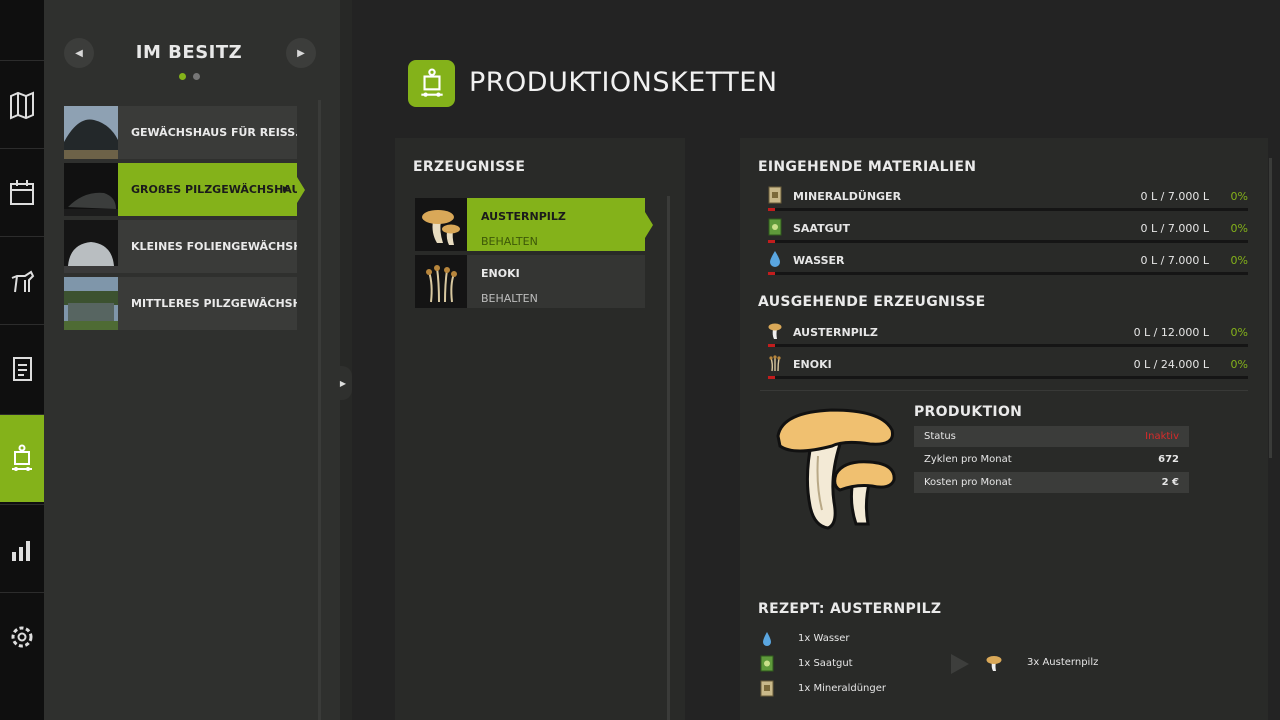  I want to click on product-item: ENOKI BEHALTEN, so click(530, 281).